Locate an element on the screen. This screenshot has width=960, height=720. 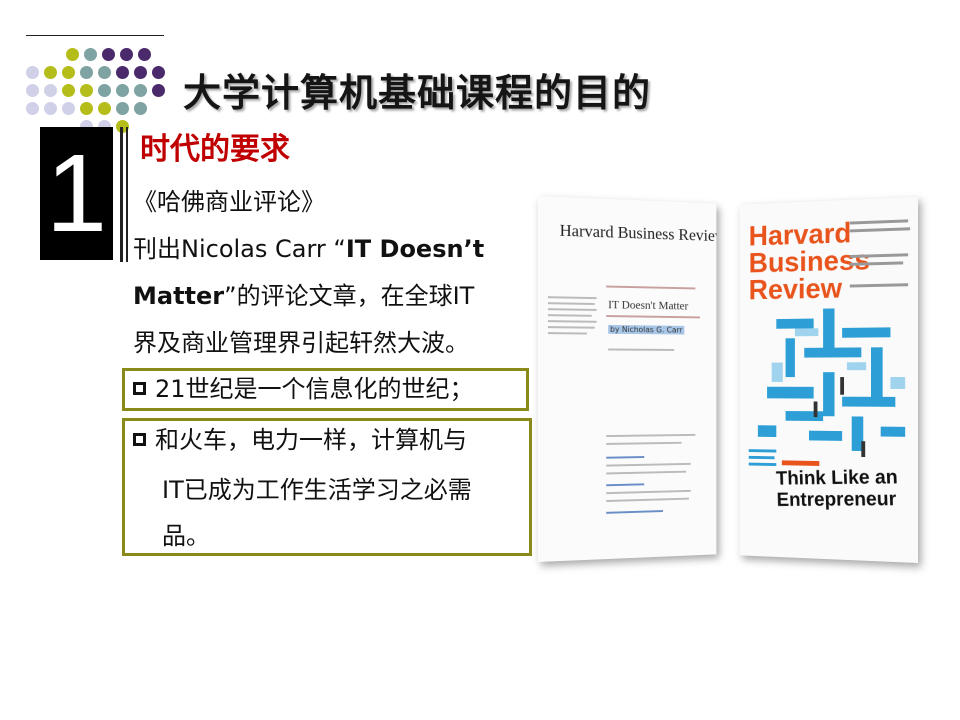
paragraph-line: Matter”的评论文章，在全球IT is located at coordinates (333, 296).